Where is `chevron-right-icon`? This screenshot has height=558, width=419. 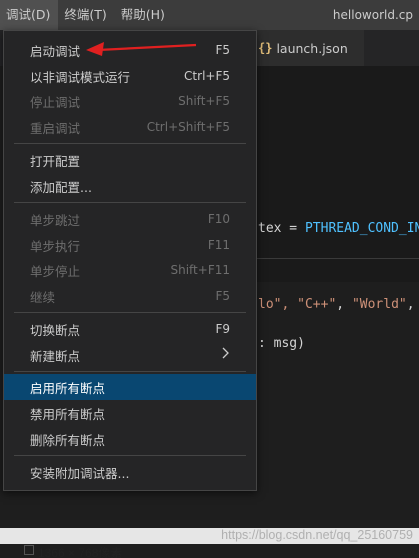 chevron-right-icon is located at coordinates (226, 355).